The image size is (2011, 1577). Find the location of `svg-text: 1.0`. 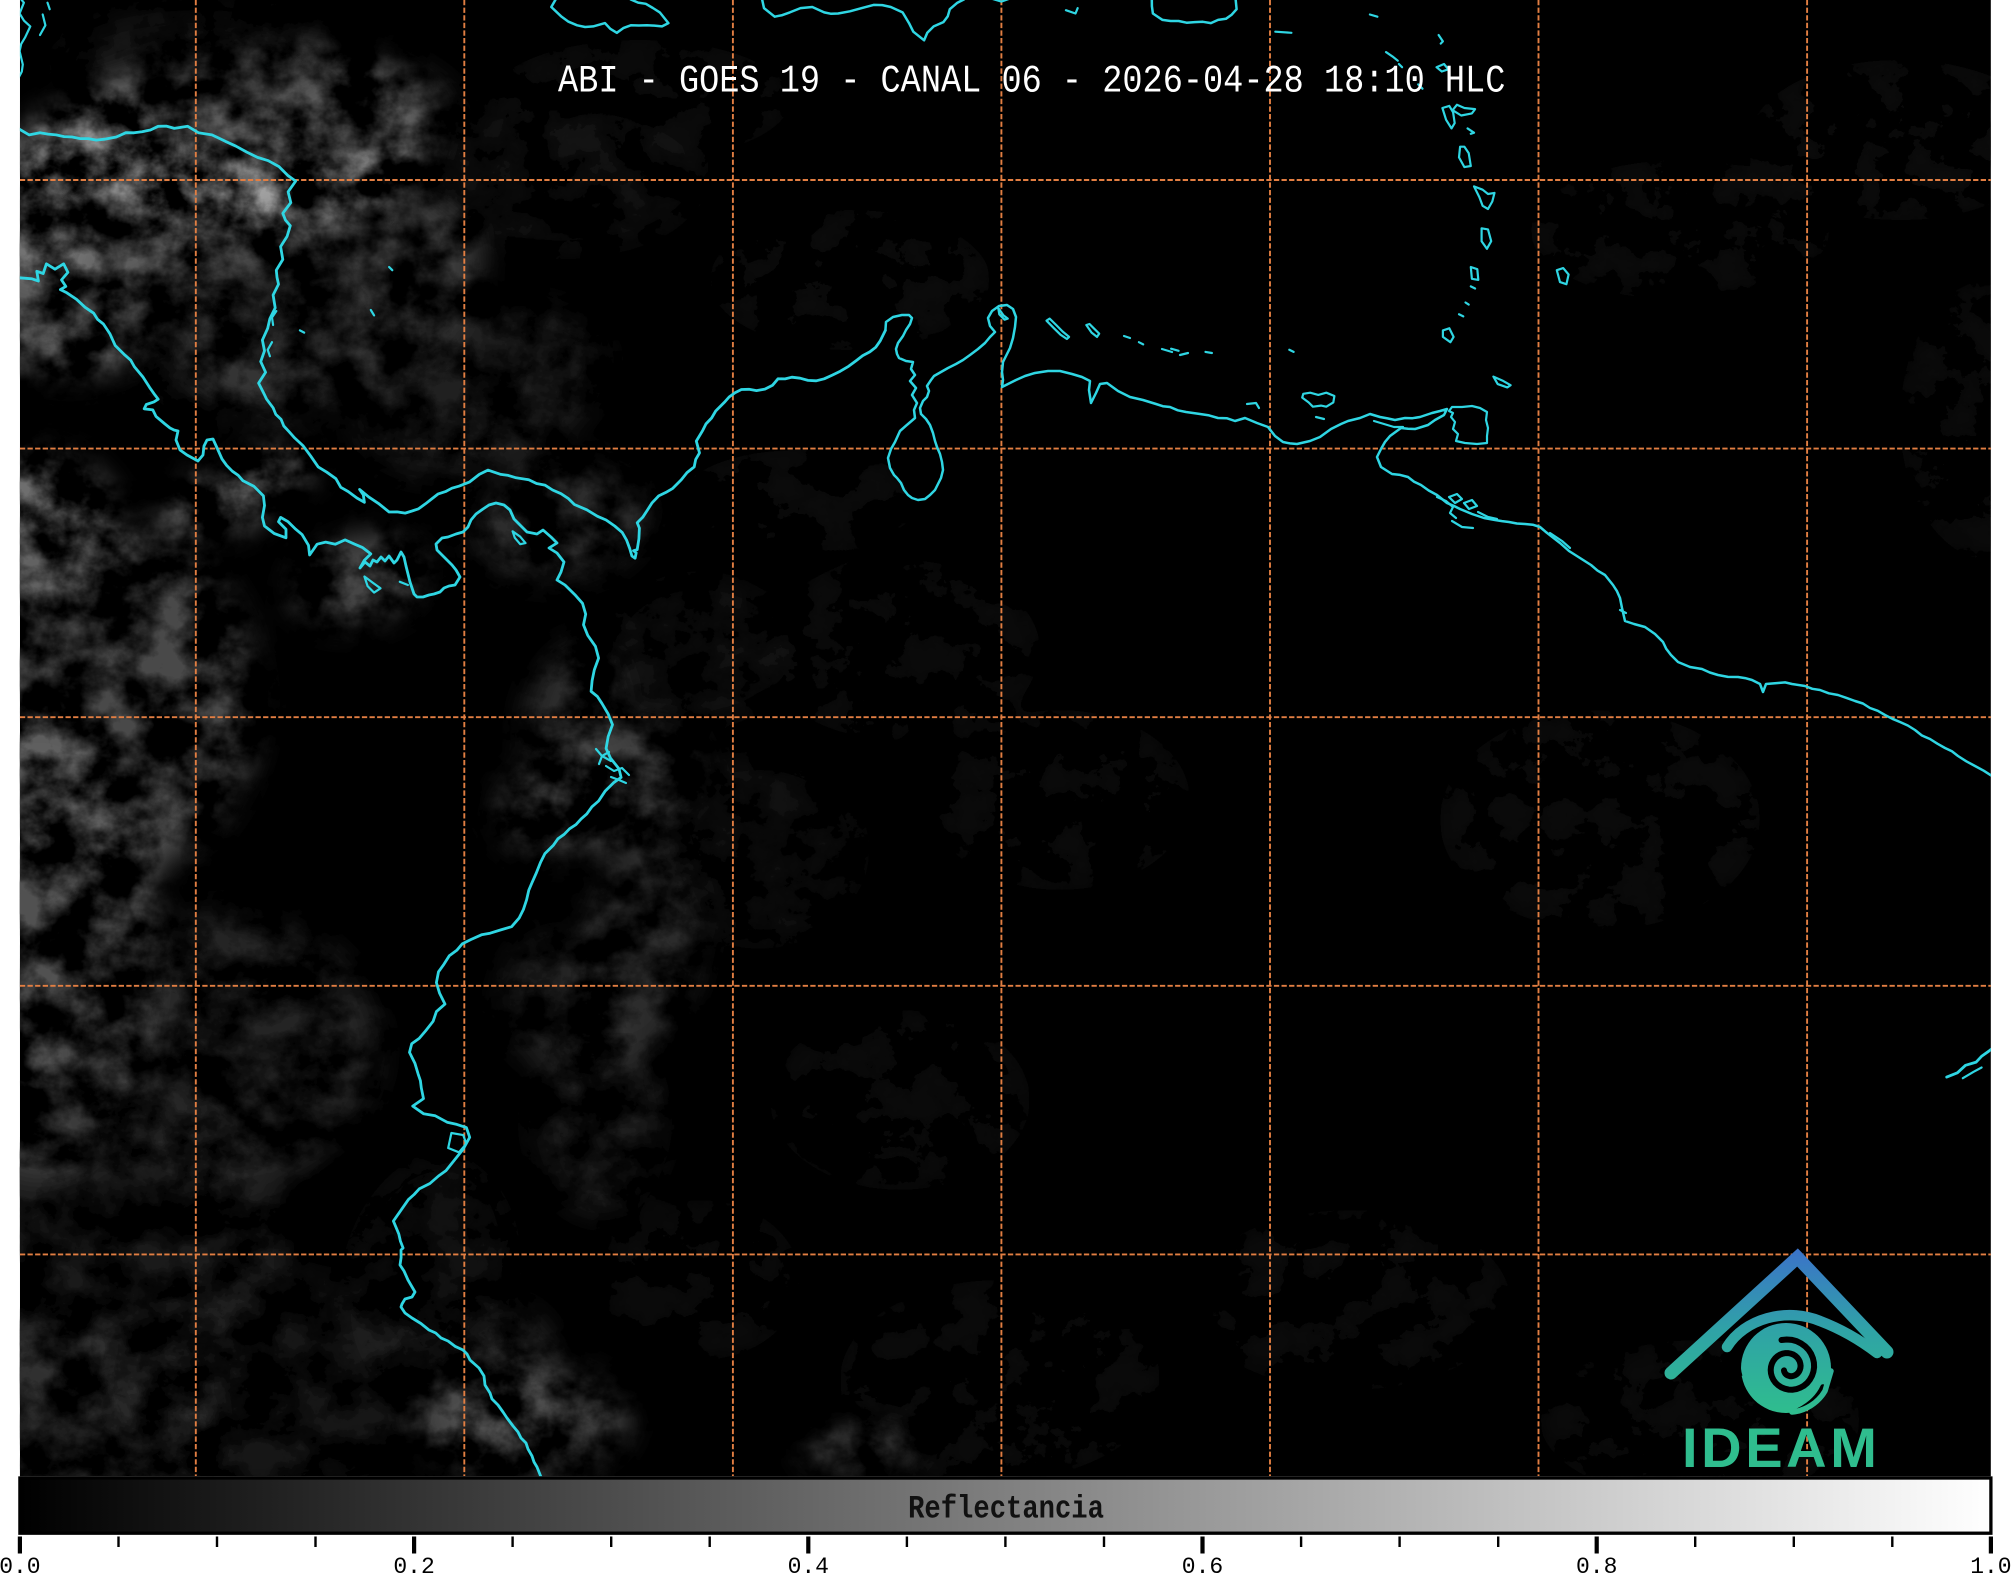

svg-text: 1.0 is located at coordinates (1990, 1565).